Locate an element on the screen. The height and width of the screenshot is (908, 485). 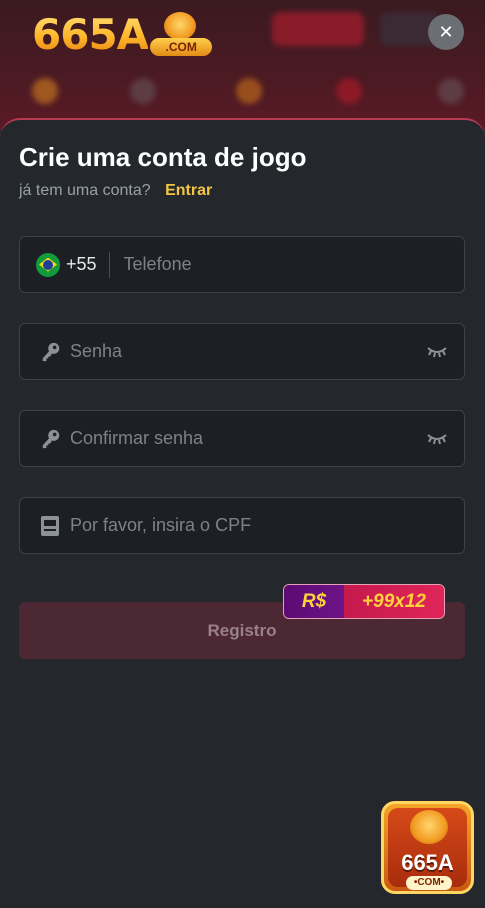
password-field: Senha is located at coordinates (242, 351).